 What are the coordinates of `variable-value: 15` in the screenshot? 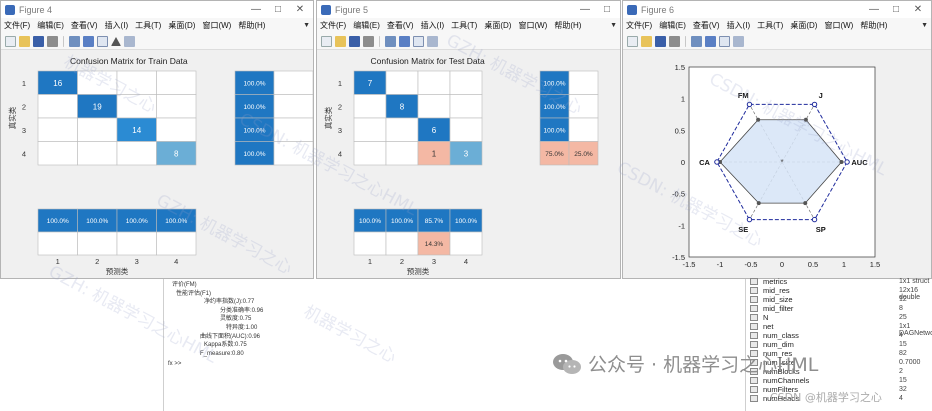 It's located at (903, 380).